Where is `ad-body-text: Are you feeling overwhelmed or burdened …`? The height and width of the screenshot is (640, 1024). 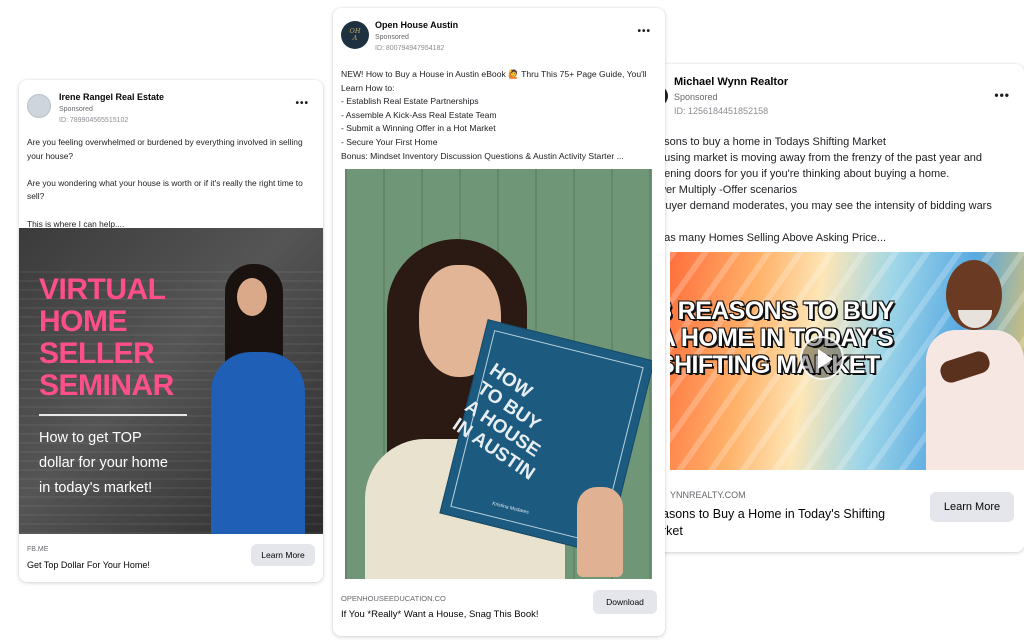 ad-body-text: Are you feeling overwhelmed or burdened … is located at coordinates (165, 183).